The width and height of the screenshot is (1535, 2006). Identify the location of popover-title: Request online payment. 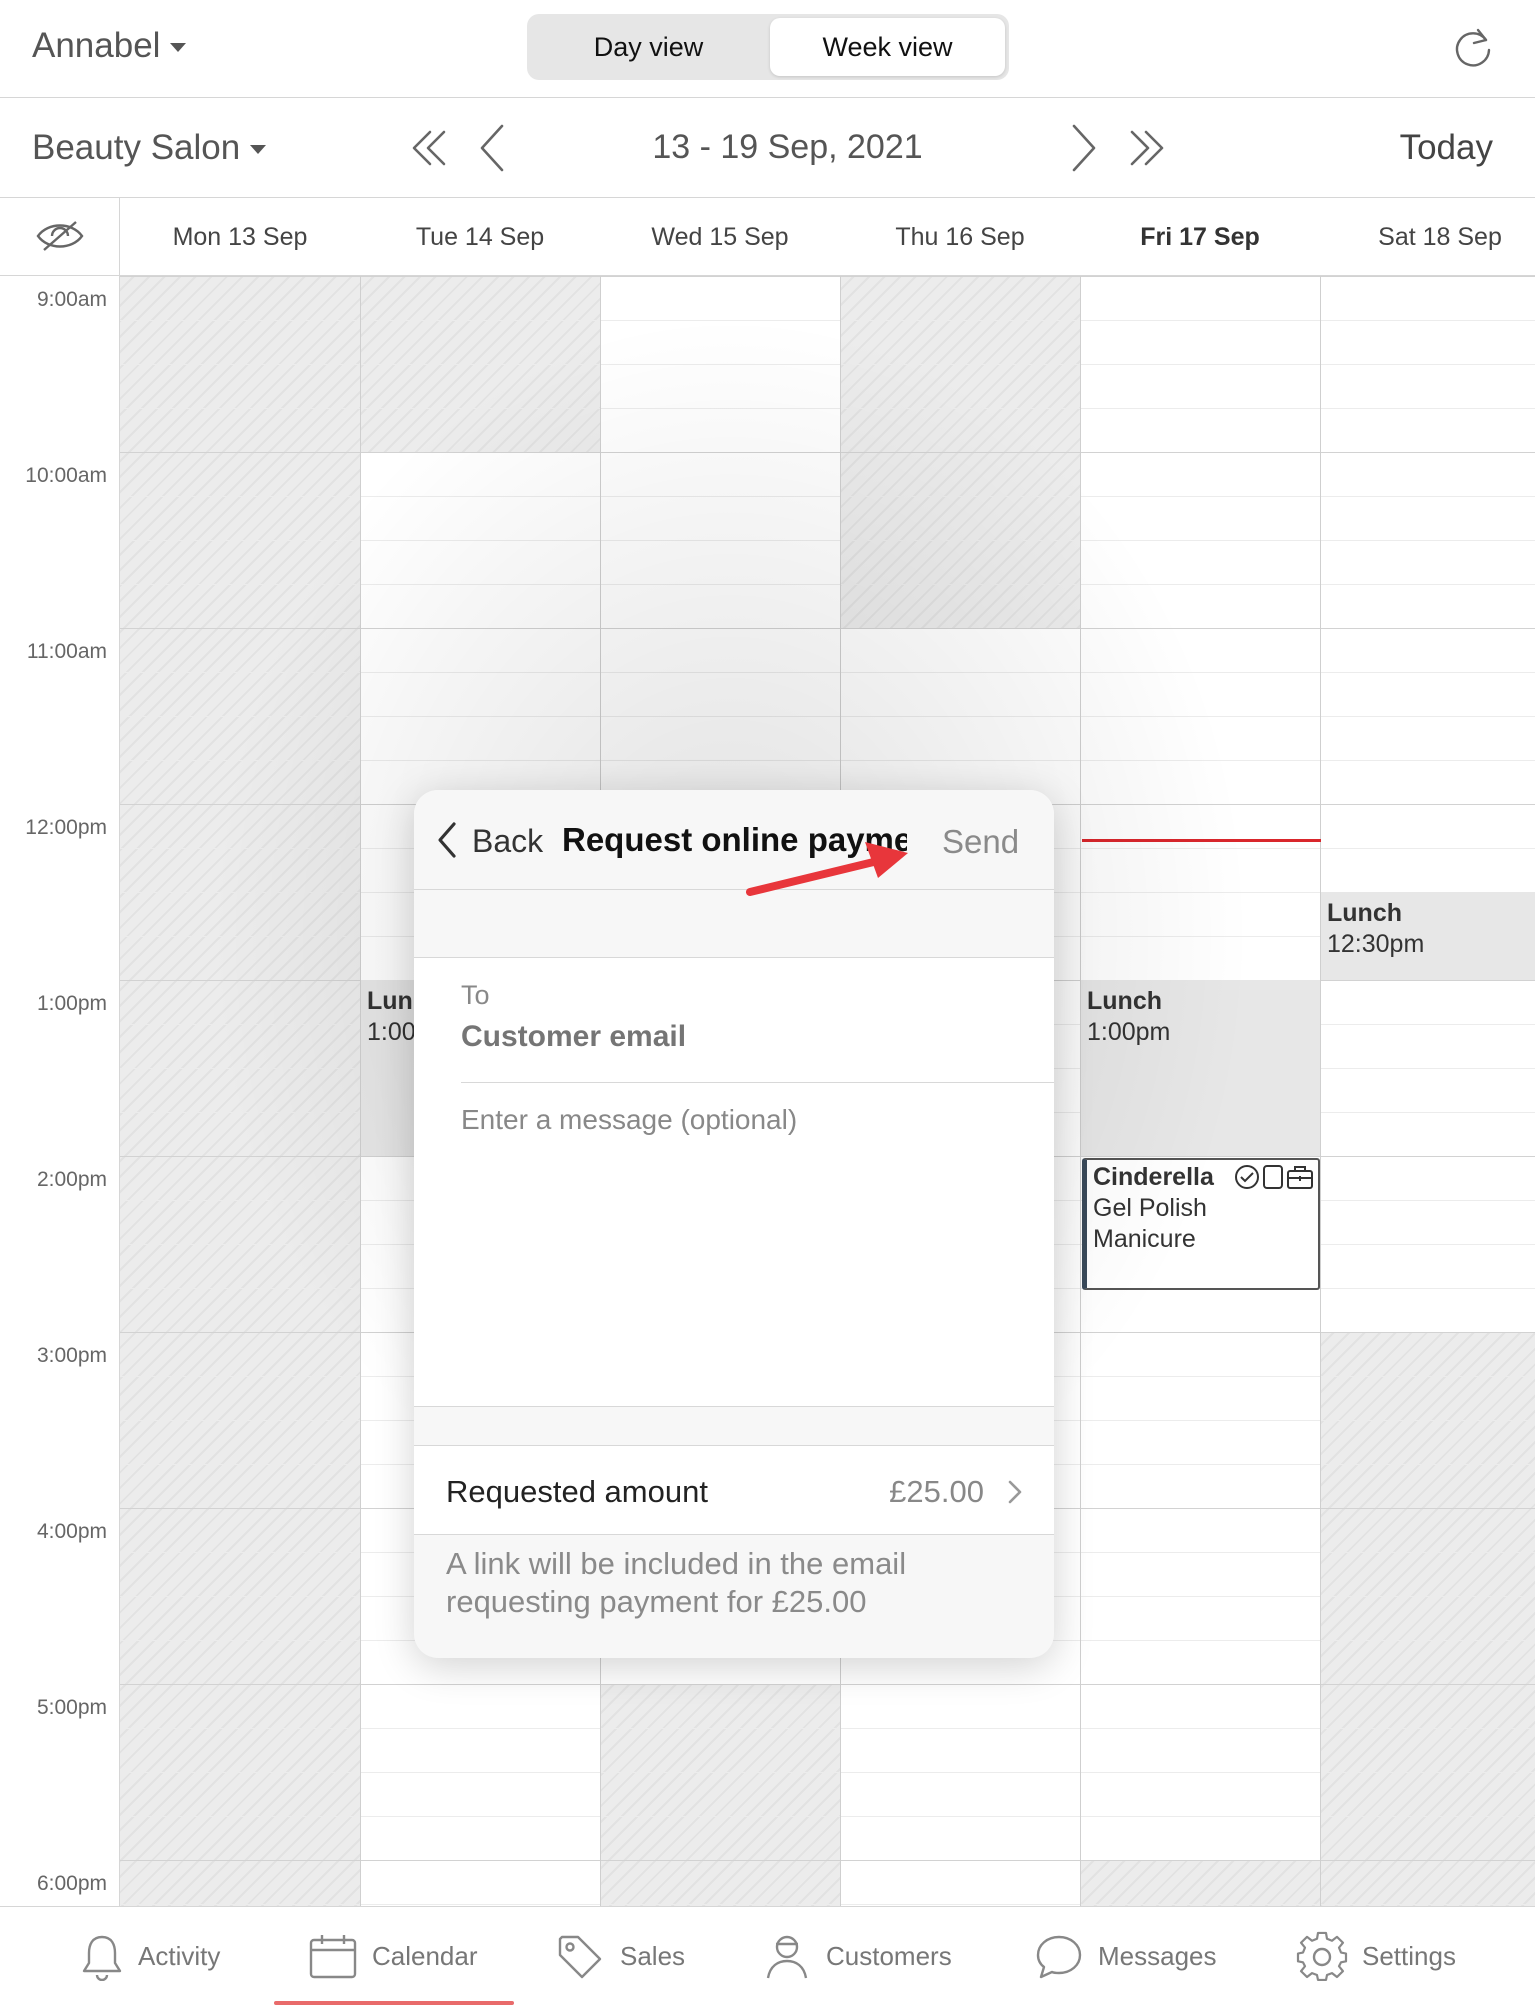
(734, 839).